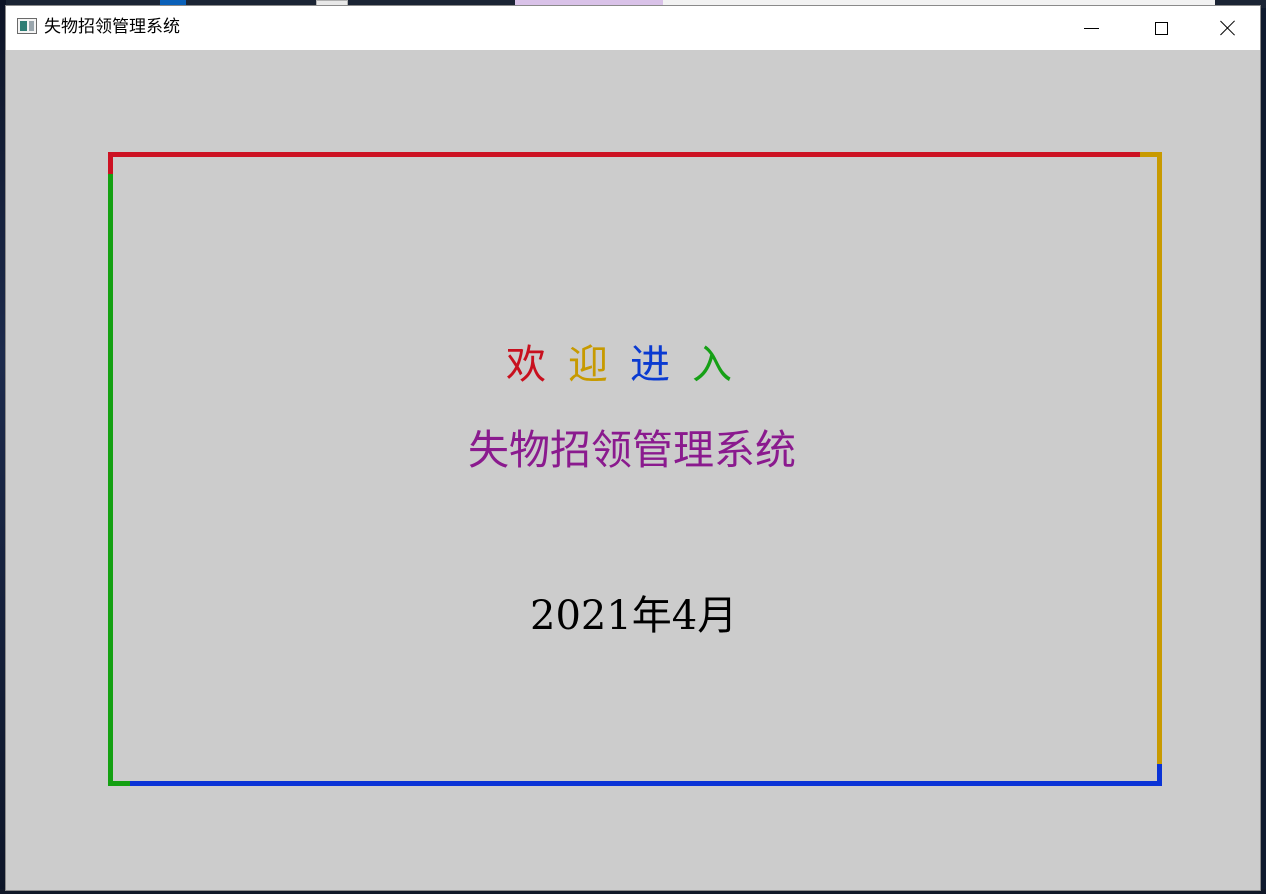 The width and height of the screenshot is (1266, 894). I want to click on close-button, so click(1228, 28).